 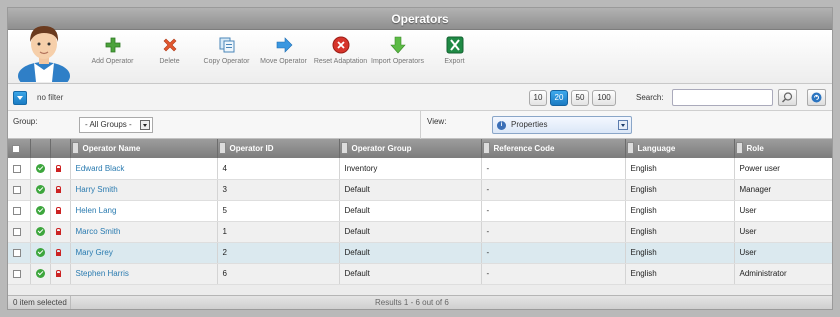 What do you see at coordinates (144, 190) in the screenshot?
I see `operator-name-link: Harry Smith` at bounding box center [144, 190].